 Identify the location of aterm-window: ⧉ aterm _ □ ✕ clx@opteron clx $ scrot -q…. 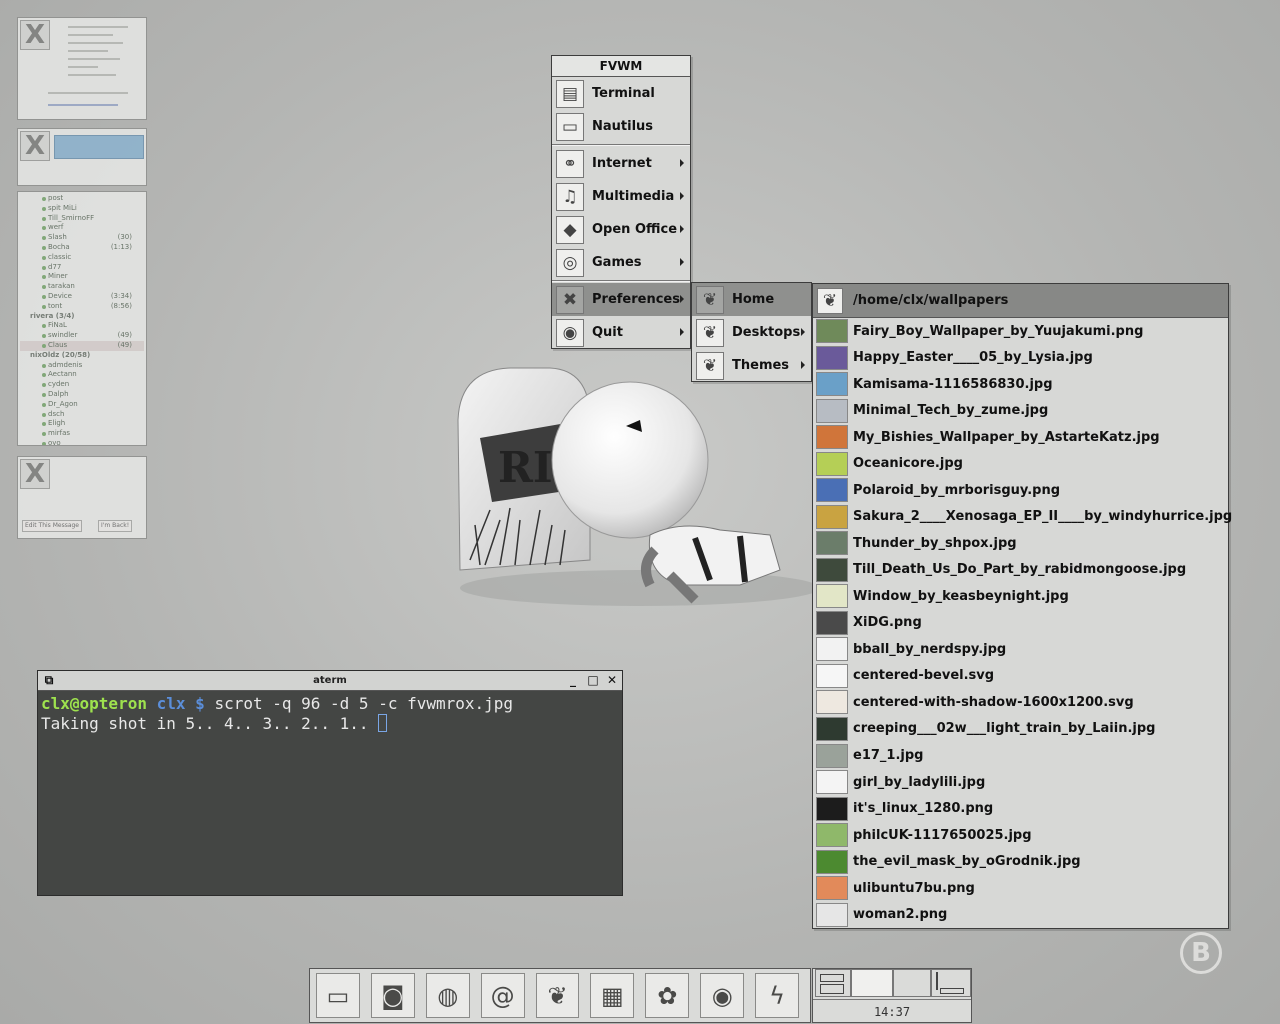
(330, 783).